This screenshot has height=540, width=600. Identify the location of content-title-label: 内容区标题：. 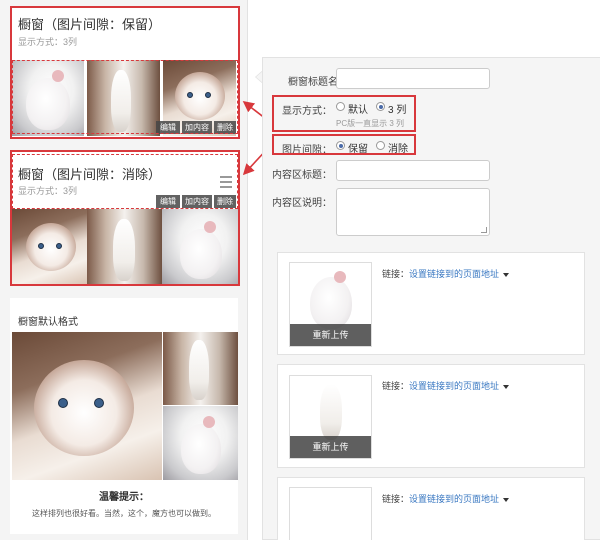
(302, 175).